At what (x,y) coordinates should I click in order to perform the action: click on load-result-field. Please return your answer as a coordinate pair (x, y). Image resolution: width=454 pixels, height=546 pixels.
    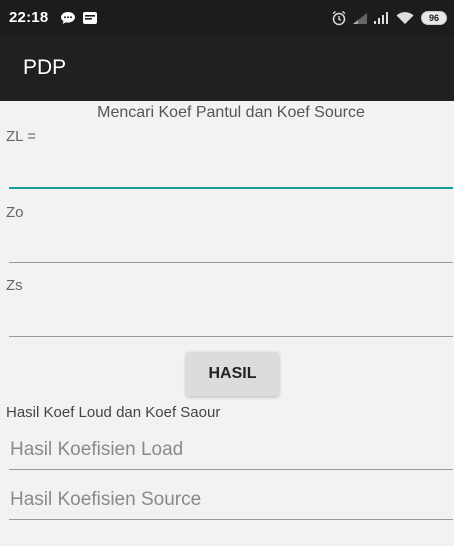
    Looking at the image, I should click on (231, 450).